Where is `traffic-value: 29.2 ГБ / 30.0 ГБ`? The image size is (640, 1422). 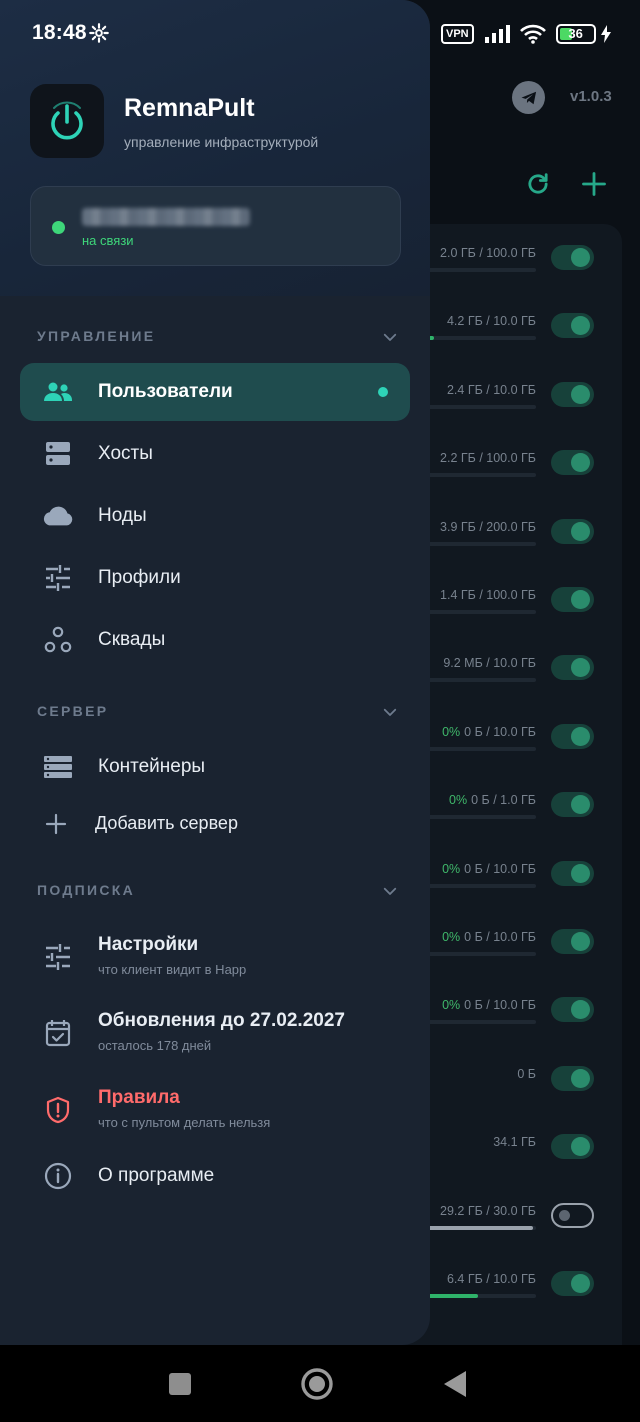 traffic-value: 29.2 ГБ / 30.0 ГБ is located at coordinates (488, 1210).